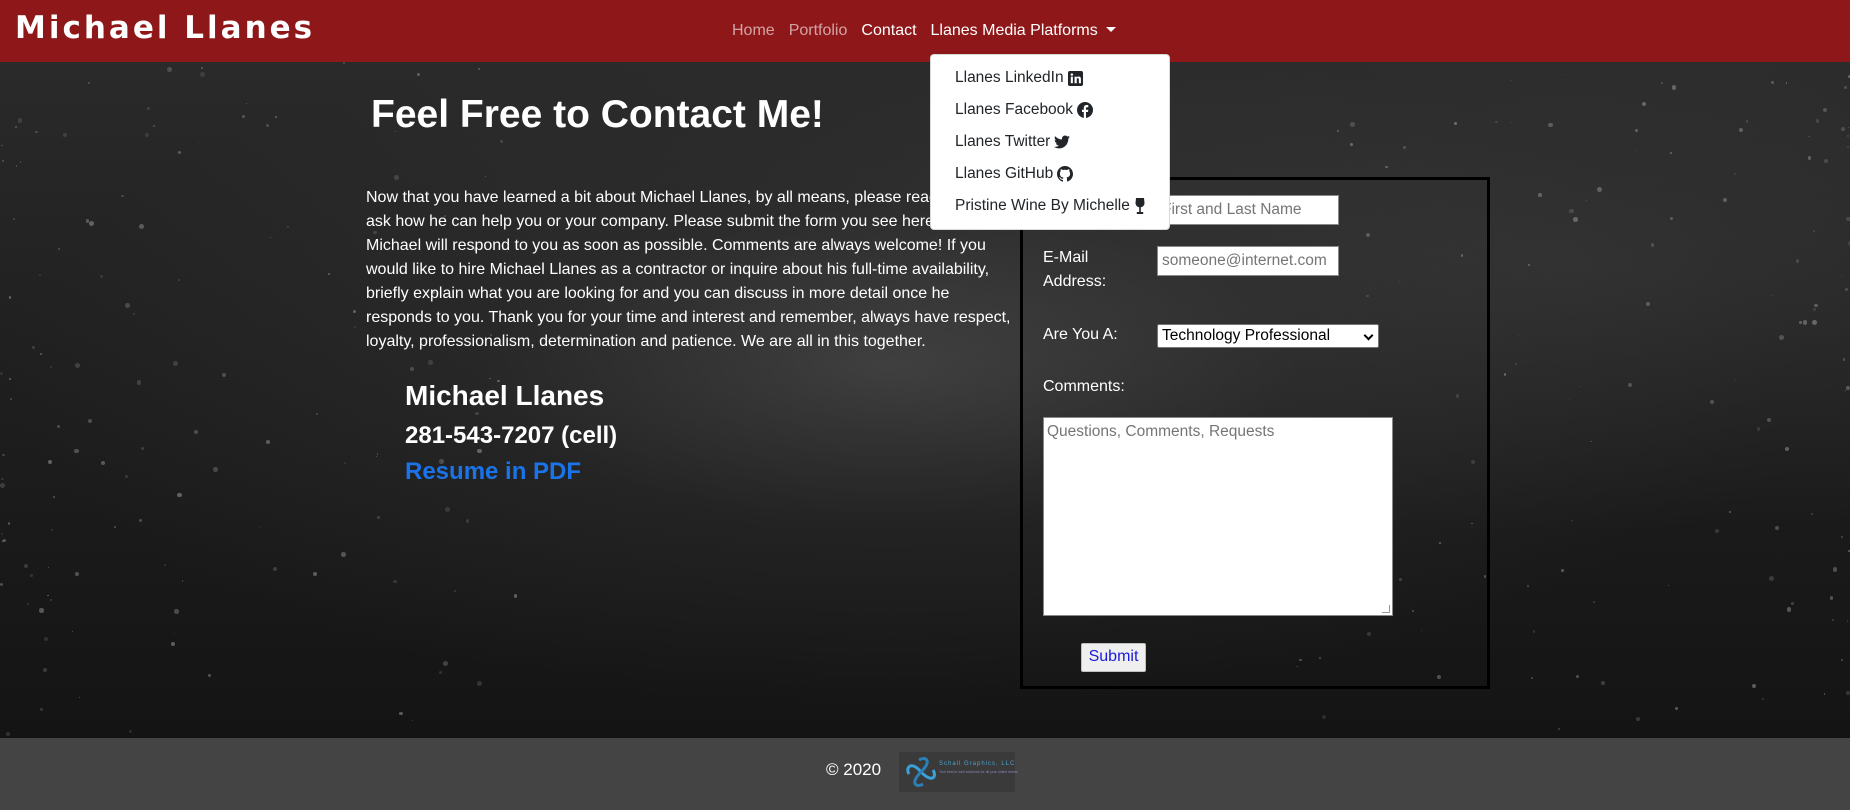 The width and height of the screenshot is (1850, 810). Describe the element at coordinates (1050, 78) in the screenshot. I see `dropdown-item-linkedin: Llanes LinkedIn` at that location.